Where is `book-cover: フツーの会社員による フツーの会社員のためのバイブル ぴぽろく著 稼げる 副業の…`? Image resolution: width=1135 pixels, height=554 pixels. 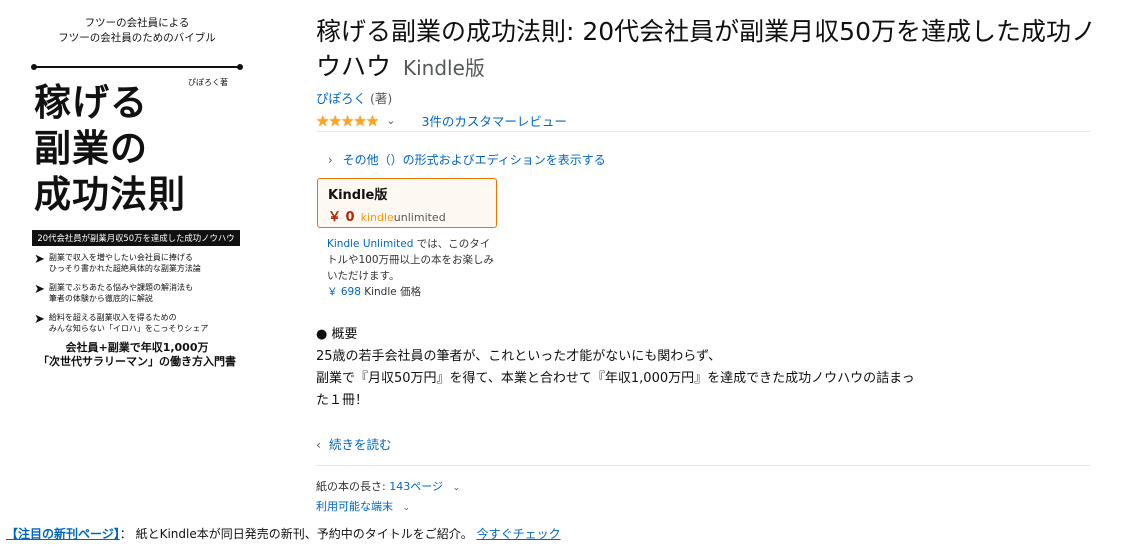
book-cover: フツーの会社員による フツーの会社員のためのバイブル ぴぽろく著 稼げる 副業の… is located at coordinates (137, 194).